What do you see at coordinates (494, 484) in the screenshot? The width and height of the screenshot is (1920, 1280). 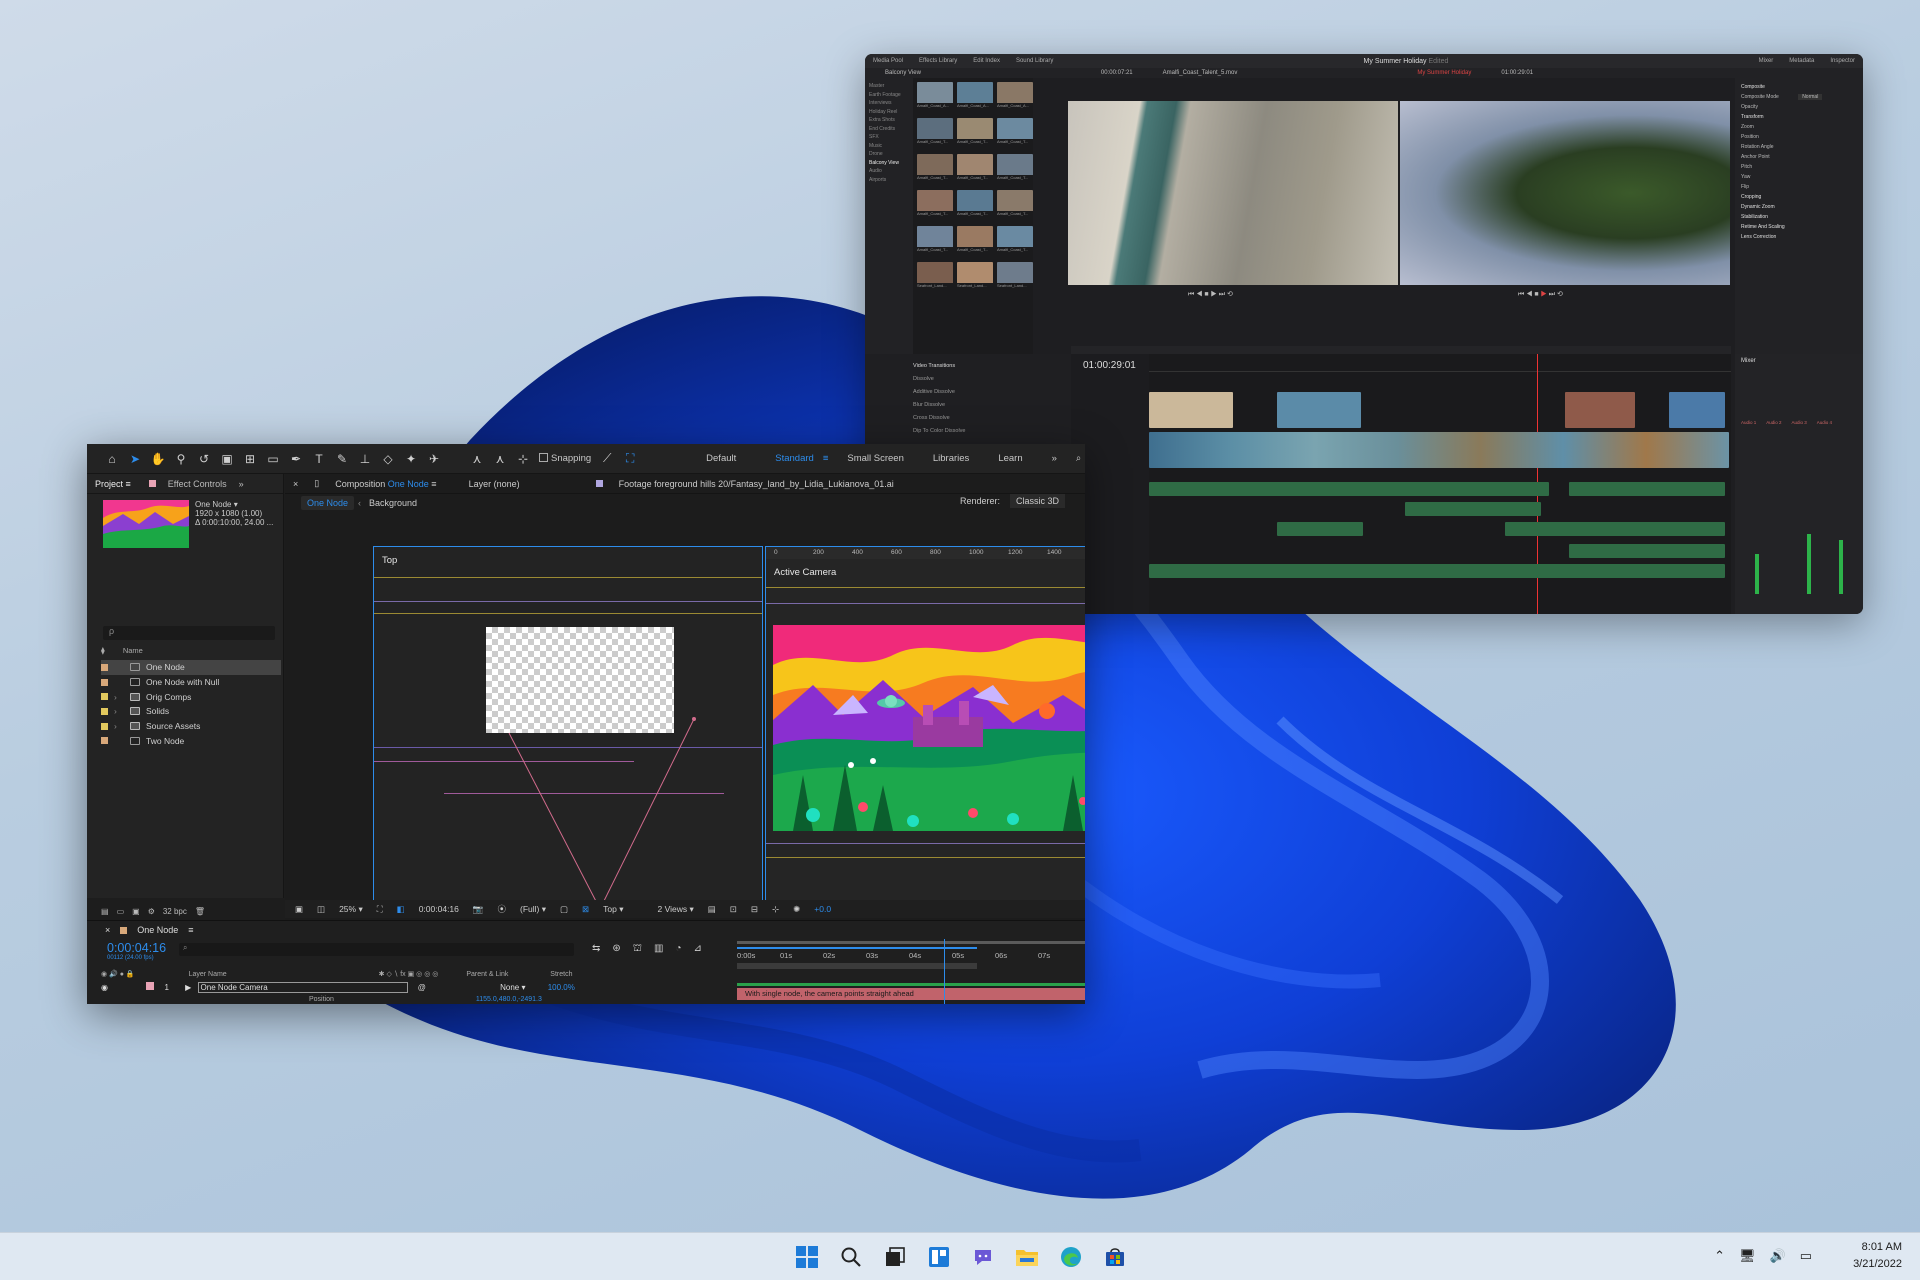 I see `tab-layer: Layer (none)` at bounding box center [494, 484].